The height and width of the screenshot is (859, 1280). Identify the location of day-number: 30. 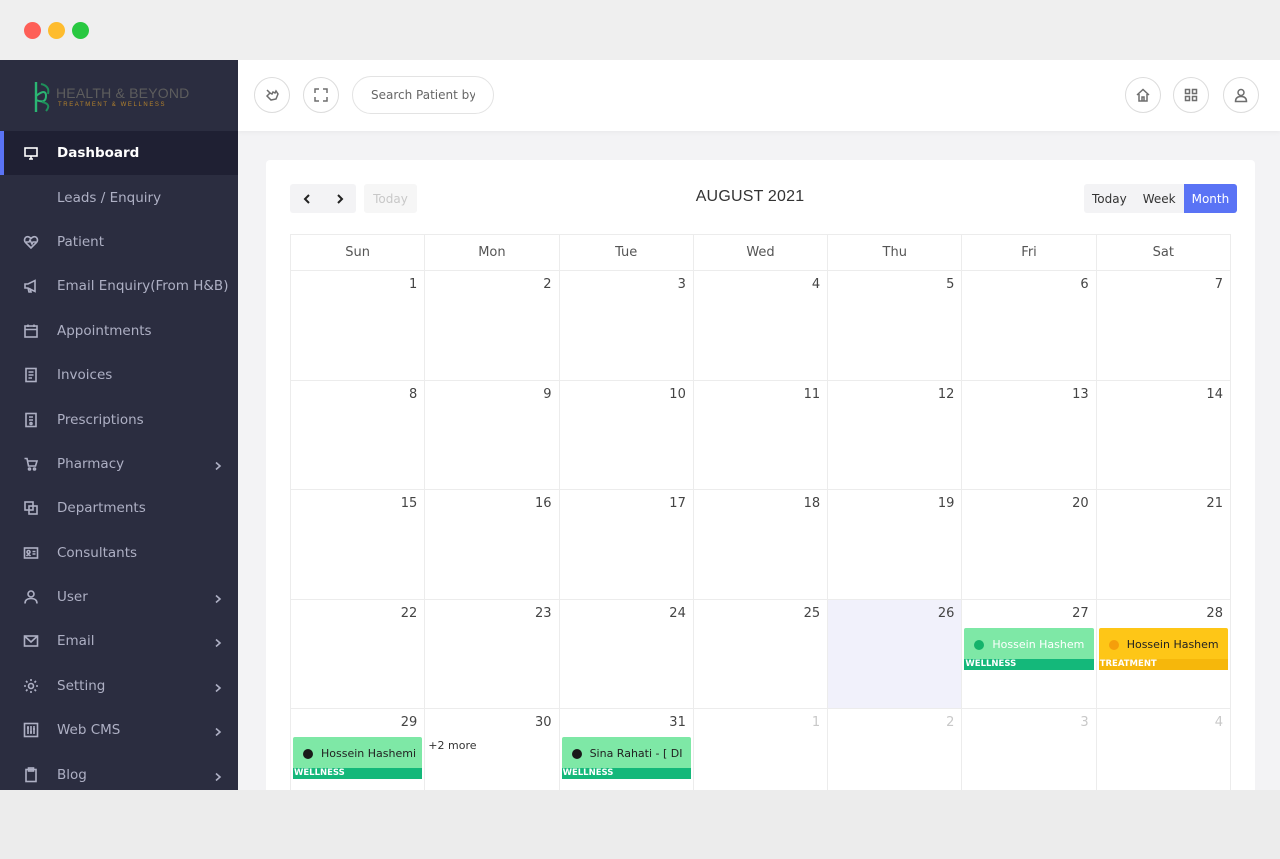
(543, 723).